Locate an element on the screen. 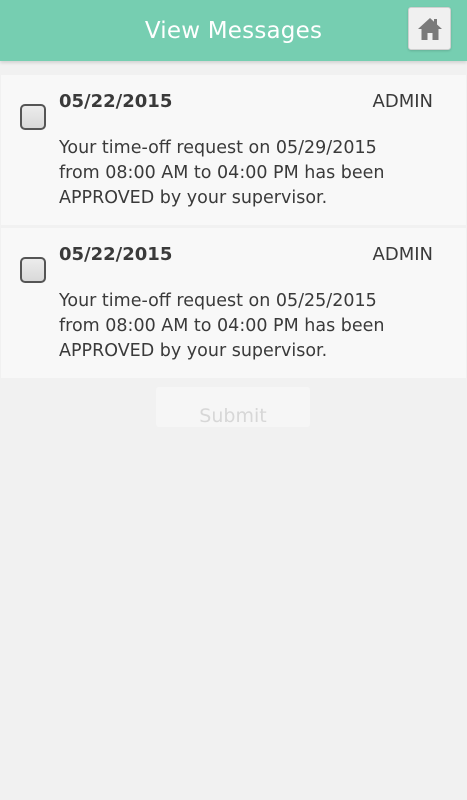  page-title: View Messages is located at coordinates (233, 31).